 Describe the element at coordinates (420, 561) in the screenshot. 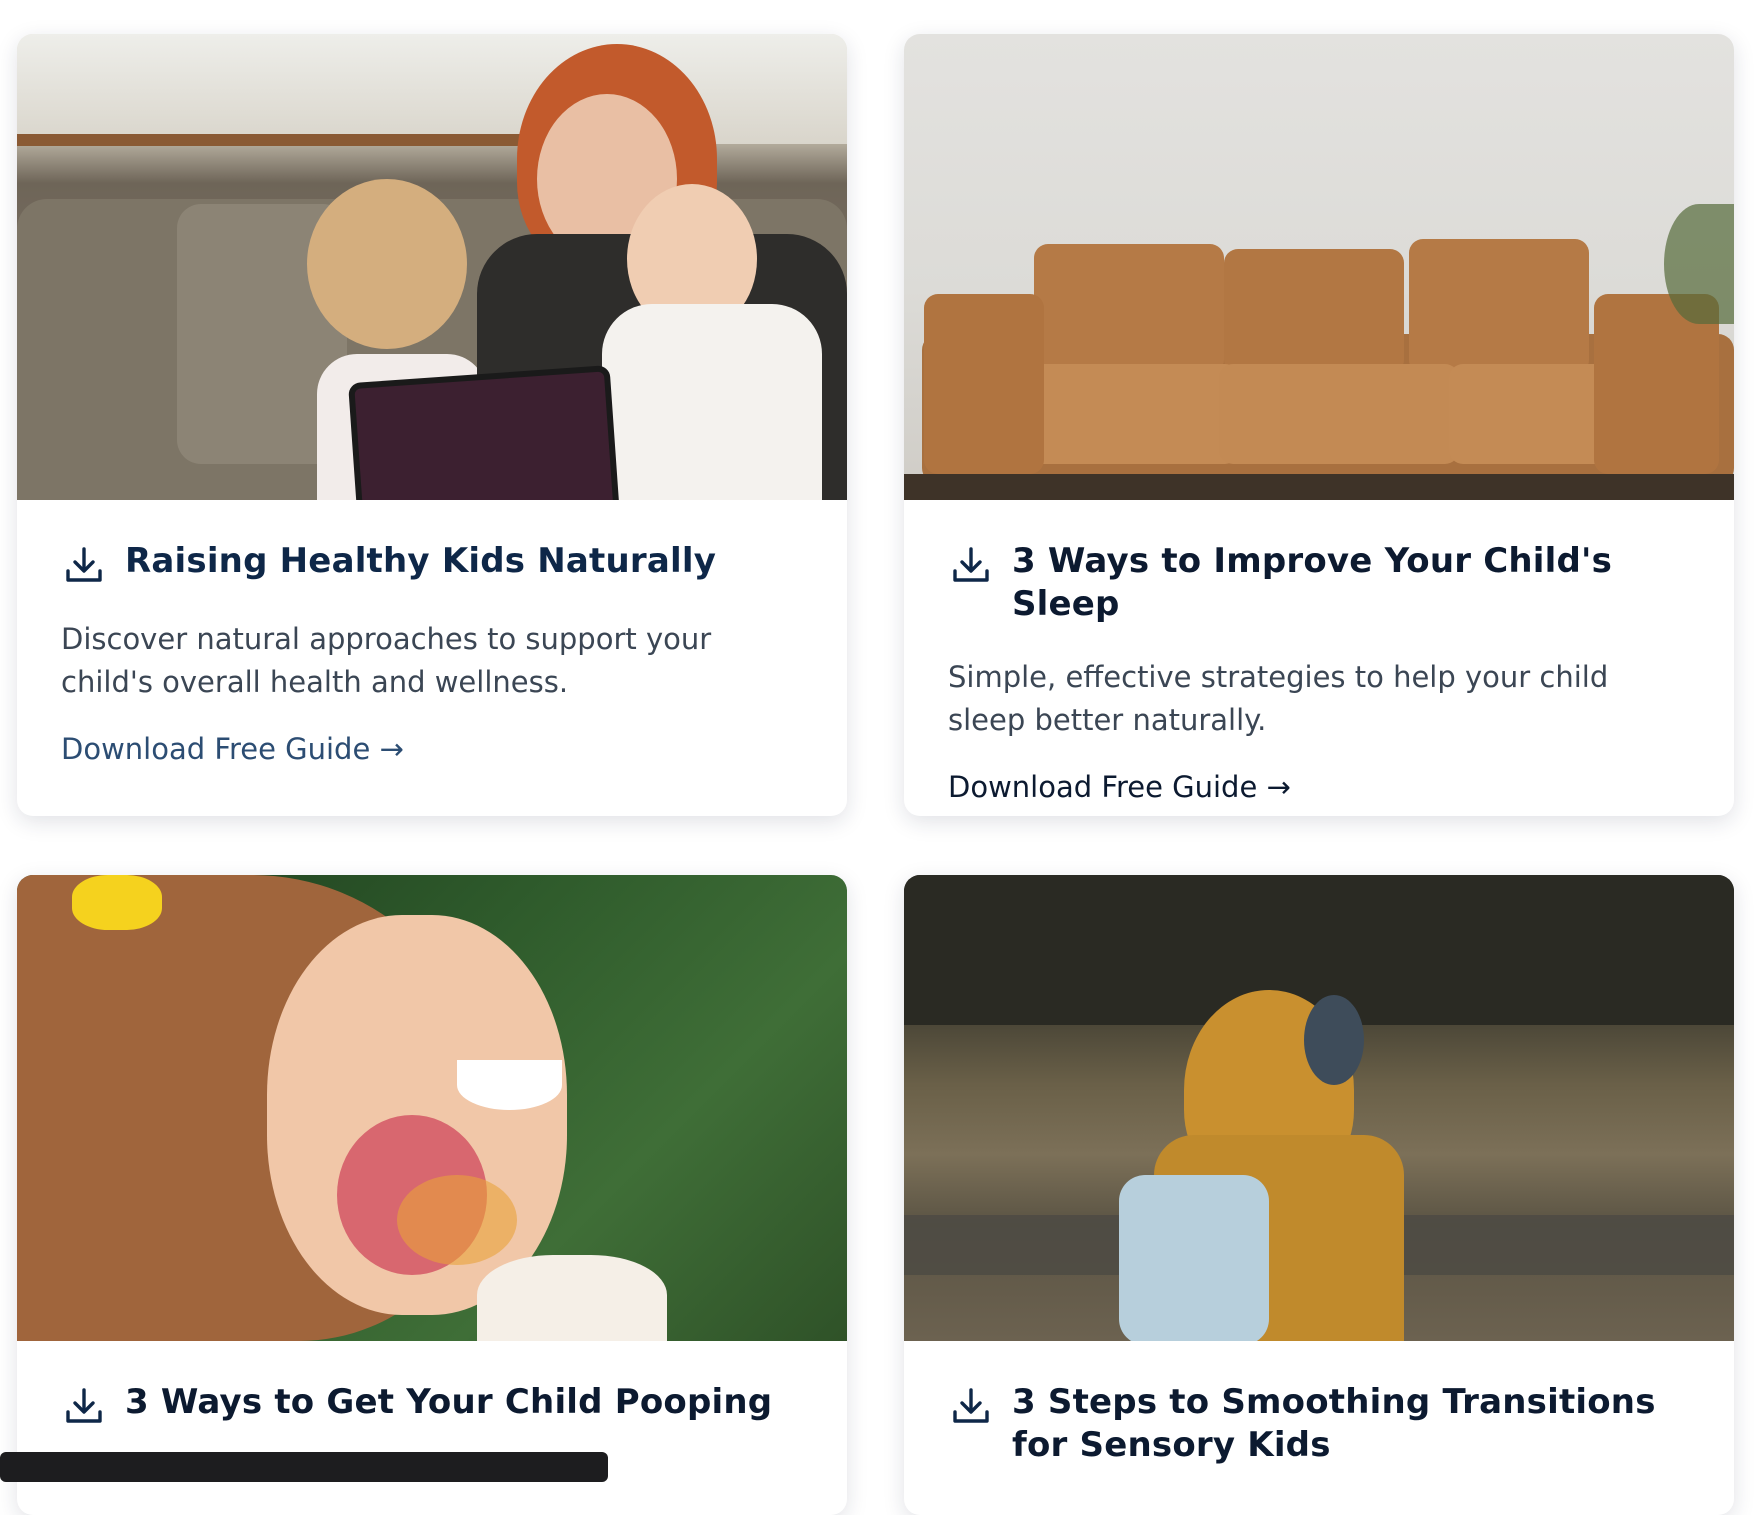

I see `card-title: Raising Healthy Kids Naturally` at that location.